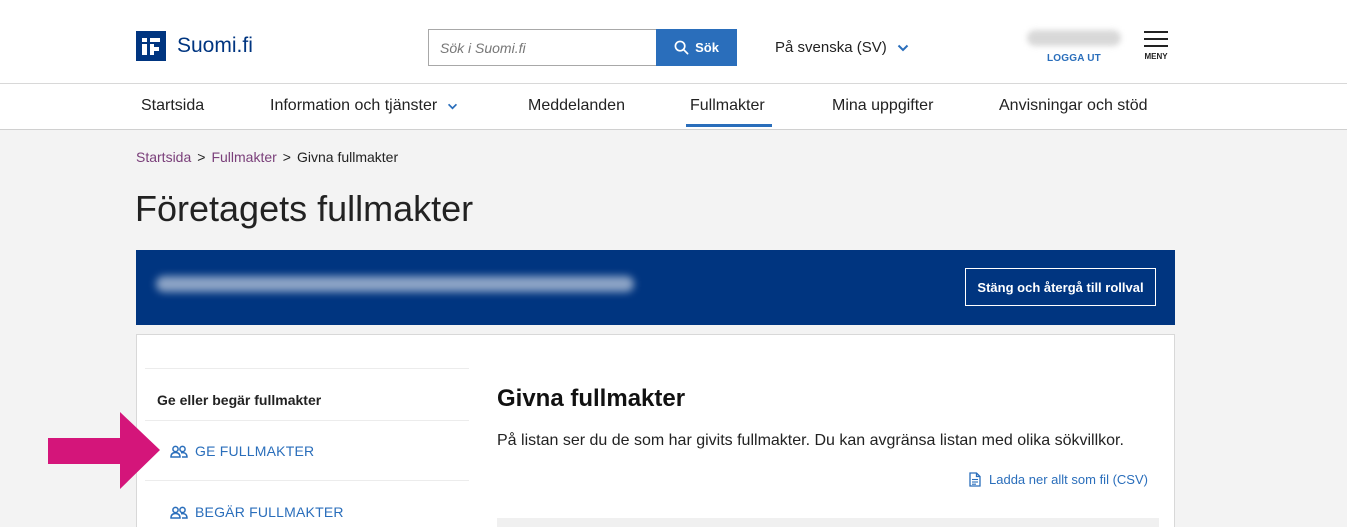  I want to click on search-bar: Sök, so click(582, 47).